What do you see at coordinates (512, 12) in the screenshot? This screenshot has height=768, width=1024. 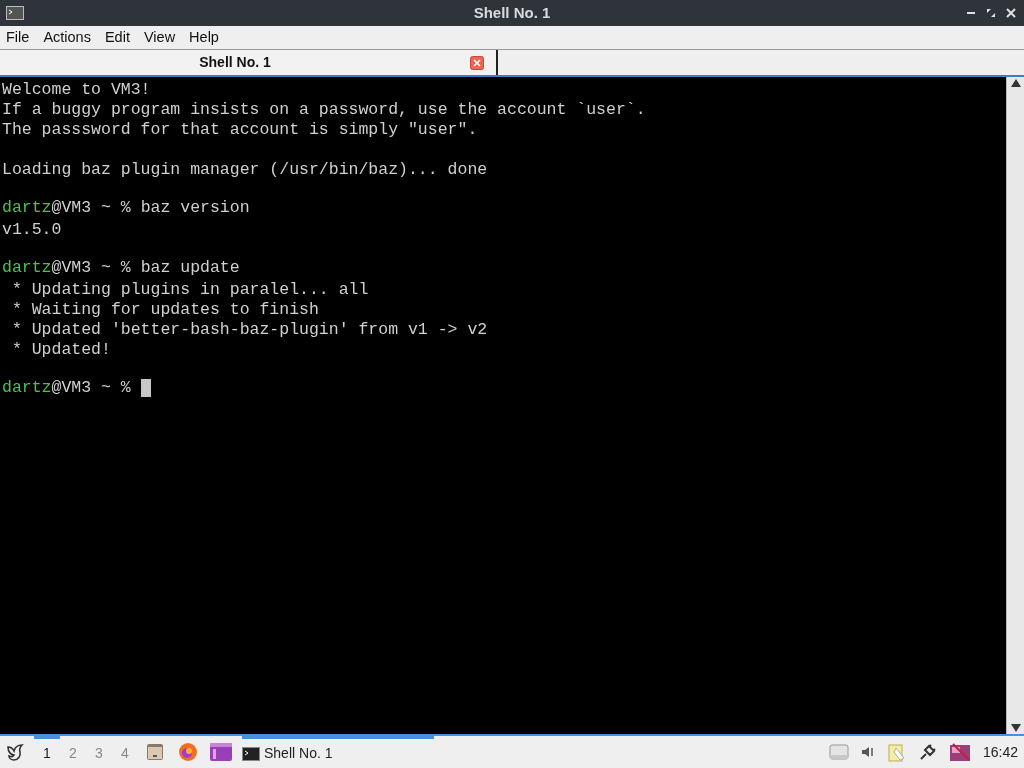 I see `window-title: Shell No. 1` at bounding box center [512, 12].